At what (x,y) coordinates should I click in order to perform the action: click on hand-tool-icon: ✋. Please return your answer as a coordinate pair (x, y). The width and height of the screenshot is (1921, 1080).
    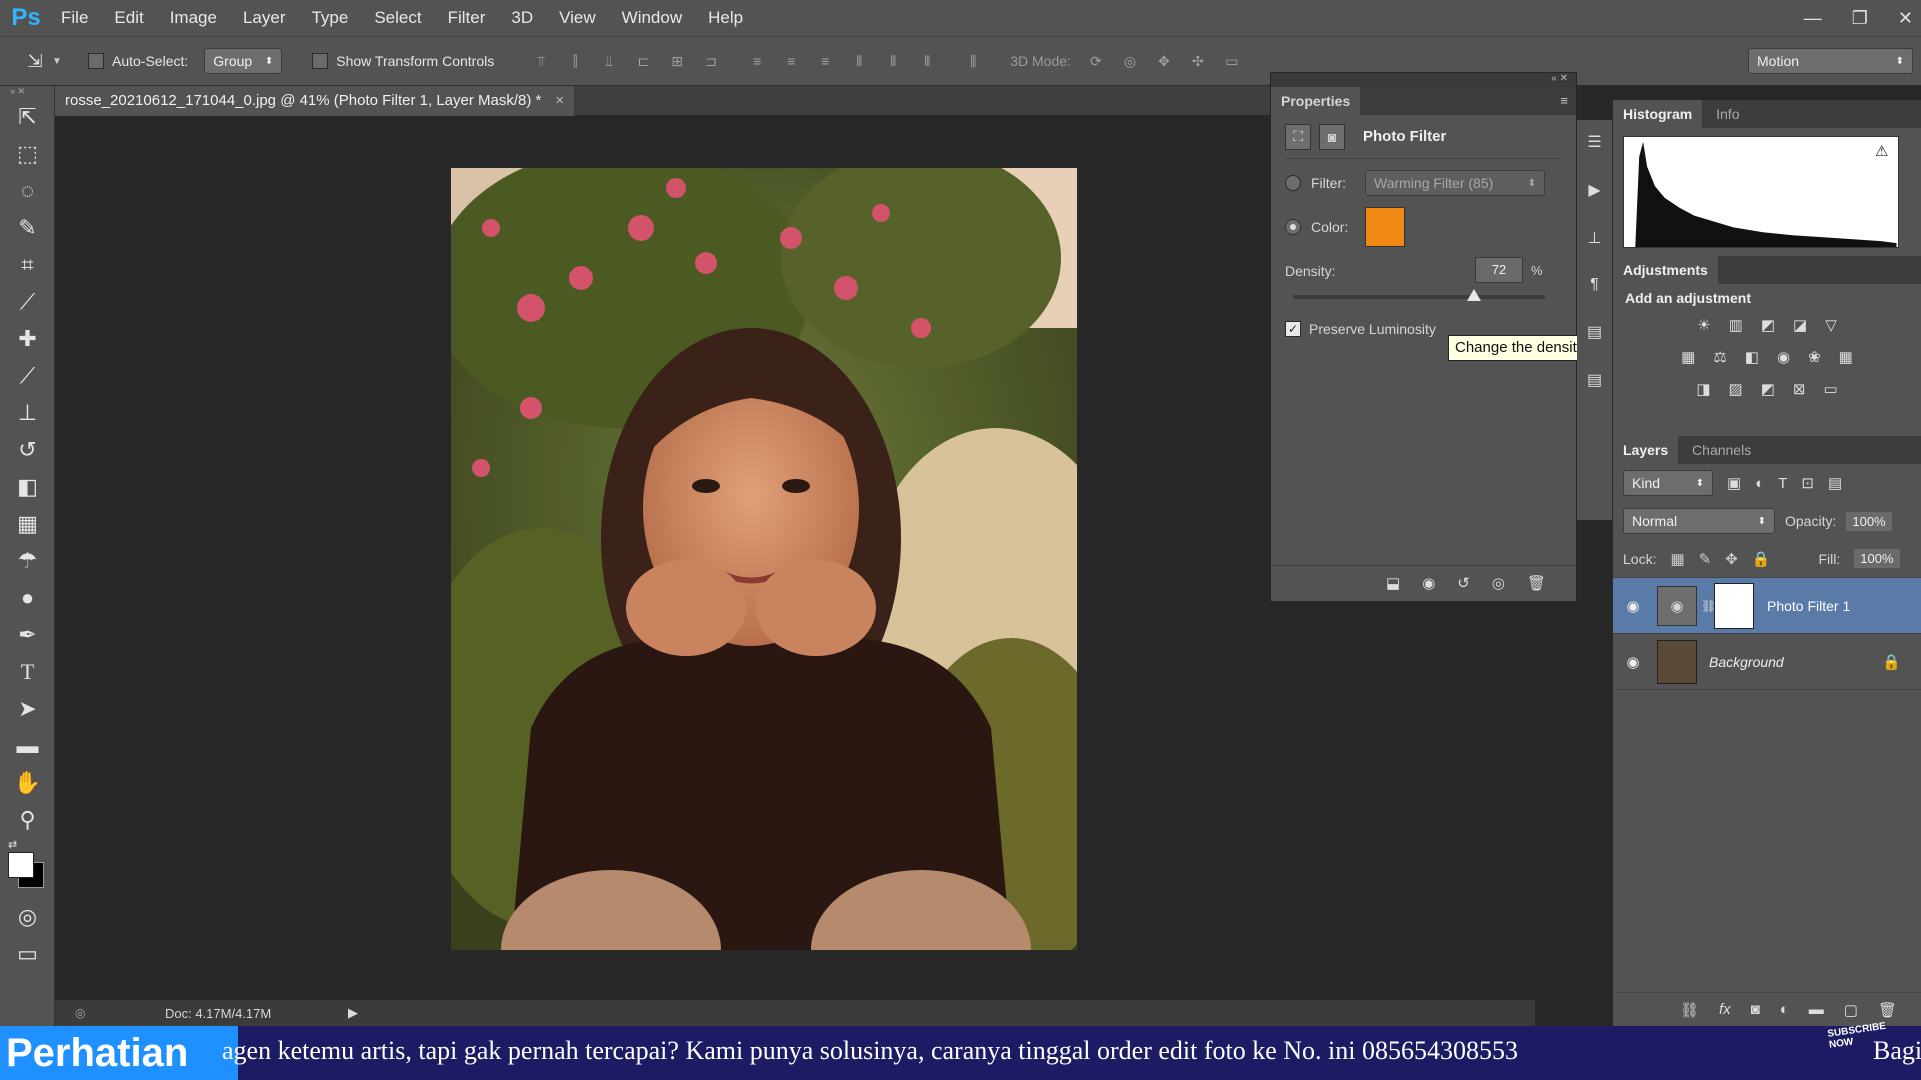
    Looking at the image, I should click on (27, 782).